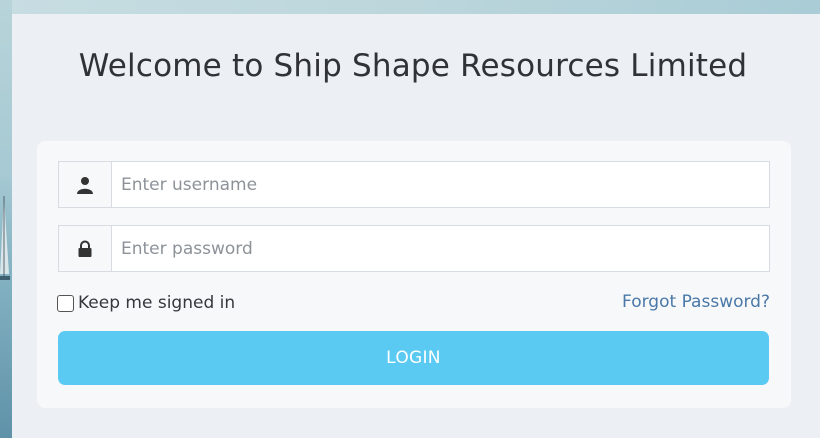 The image size is (820, 438). Describe the element at coordinates (440, 184) in the screenshot. I see `username-input` at that location.